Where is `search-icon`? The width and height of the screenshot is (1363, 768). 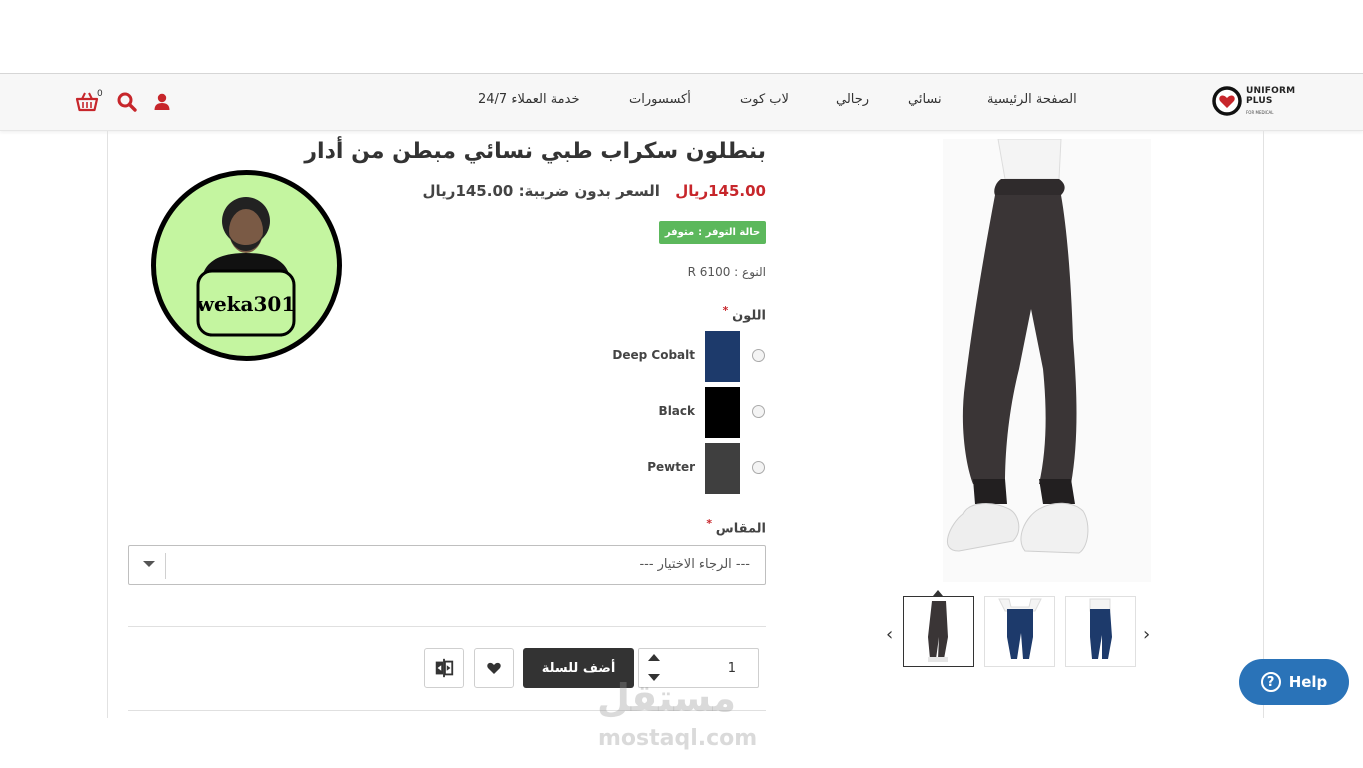 search-icon is located at coordinates (127, 102).